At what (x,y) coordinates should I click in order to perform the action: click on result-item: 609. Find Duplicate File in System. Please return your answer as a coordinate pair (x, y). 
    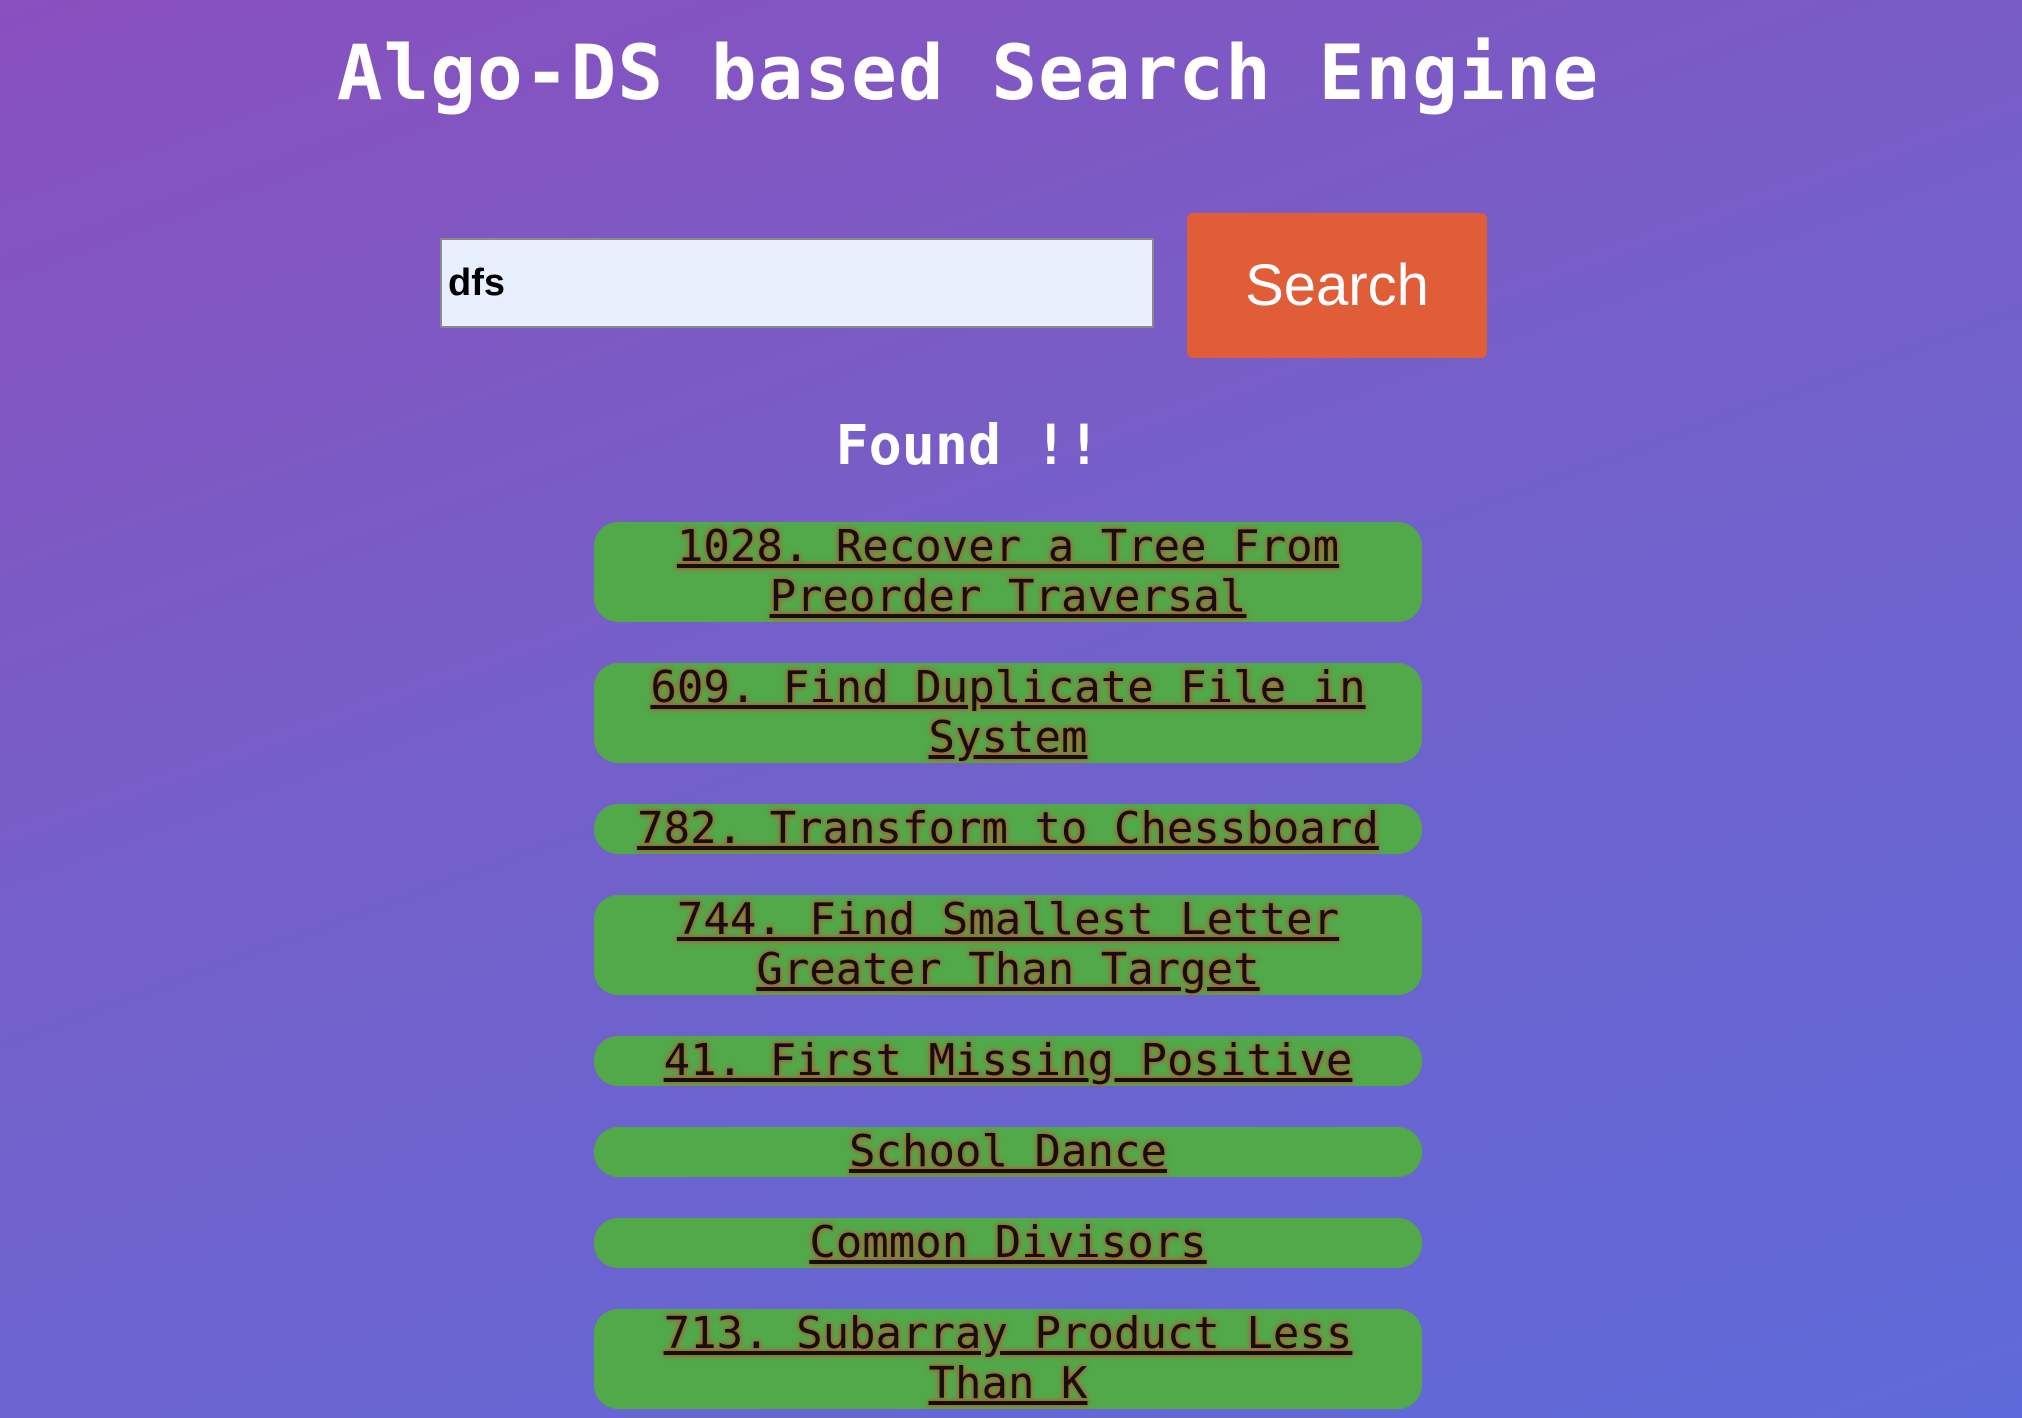
    Looking at the image, I should click on (1008, 713).